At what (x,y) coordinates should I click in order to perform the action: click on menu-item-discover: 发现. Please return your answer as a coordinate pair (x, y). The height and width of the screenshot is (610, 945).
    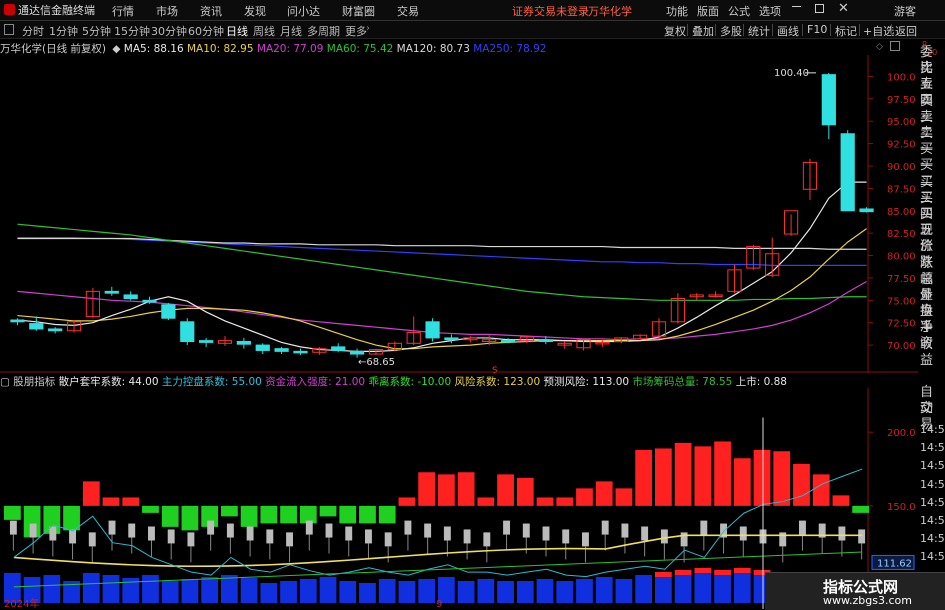
    Looking at the image, I should click on (255, 11).